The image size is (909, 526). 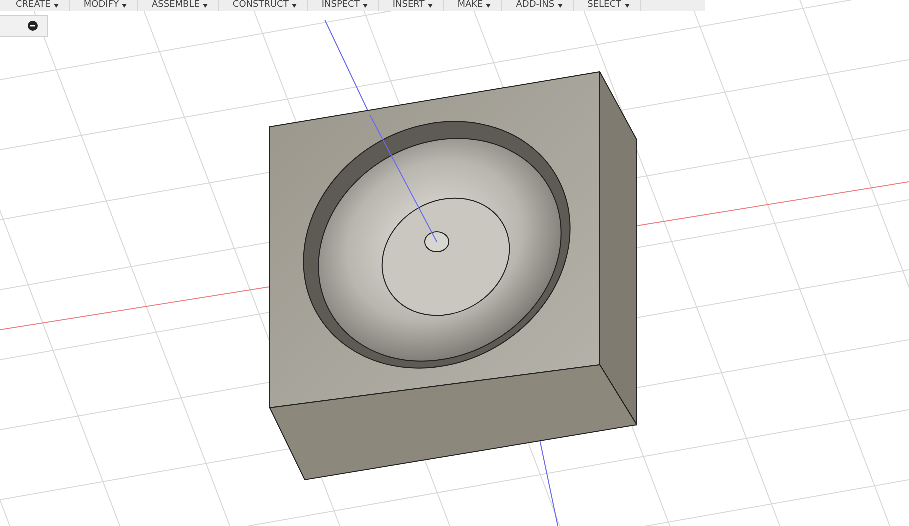 What do you see at coordinates (544, 5) in the screenshot?
I see `menu-button: ADD-INS` at bounding box center [544, 5].